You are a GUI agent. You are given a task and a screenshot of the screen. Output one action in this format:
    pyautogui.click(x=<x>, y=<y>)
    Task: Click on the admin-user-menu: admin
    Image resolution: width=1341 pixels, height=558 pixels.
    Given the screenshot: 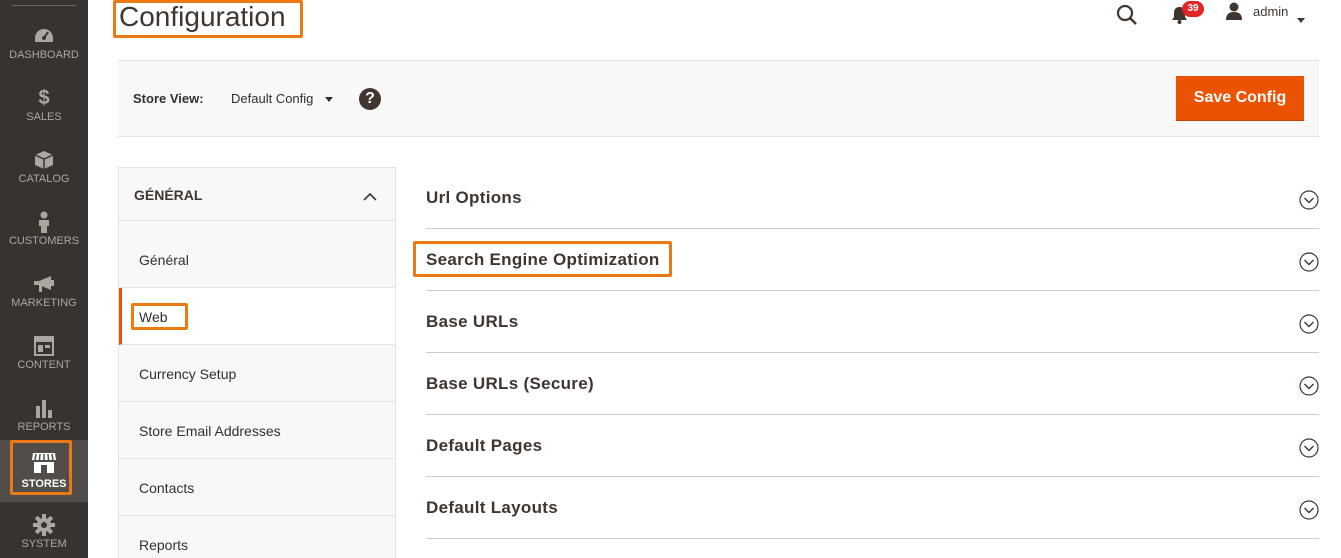 What is the action you would take?
    pyautogui.click(x=1270, y=11)
    